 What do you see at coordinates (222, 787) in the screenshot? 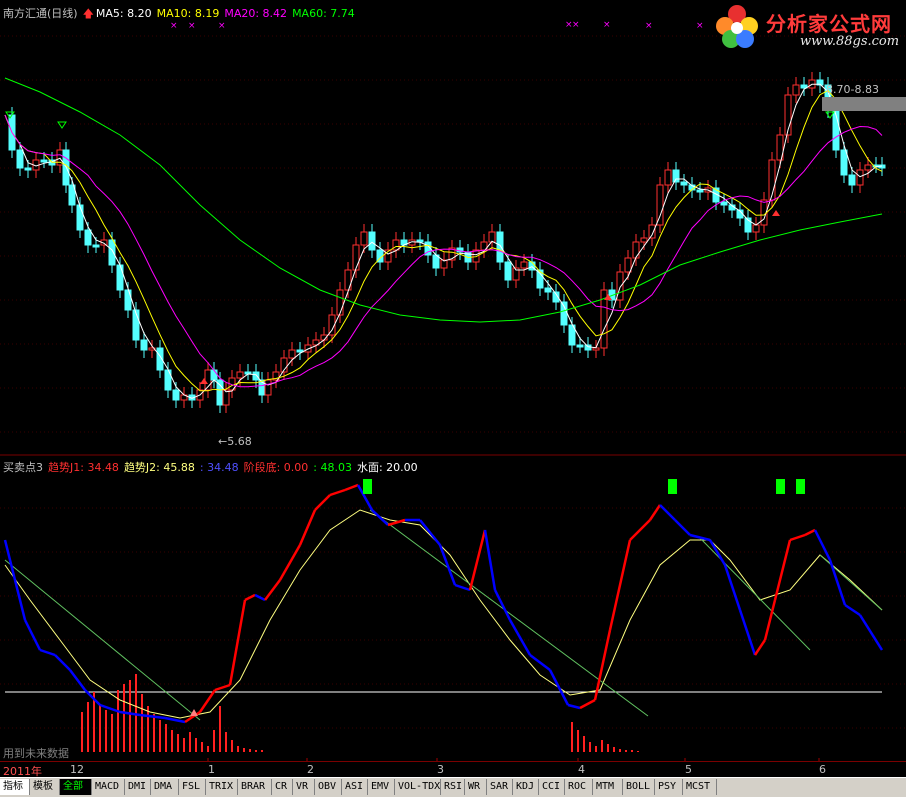
I see `tab-trix: TRIX` at bounding box center [222, 787].